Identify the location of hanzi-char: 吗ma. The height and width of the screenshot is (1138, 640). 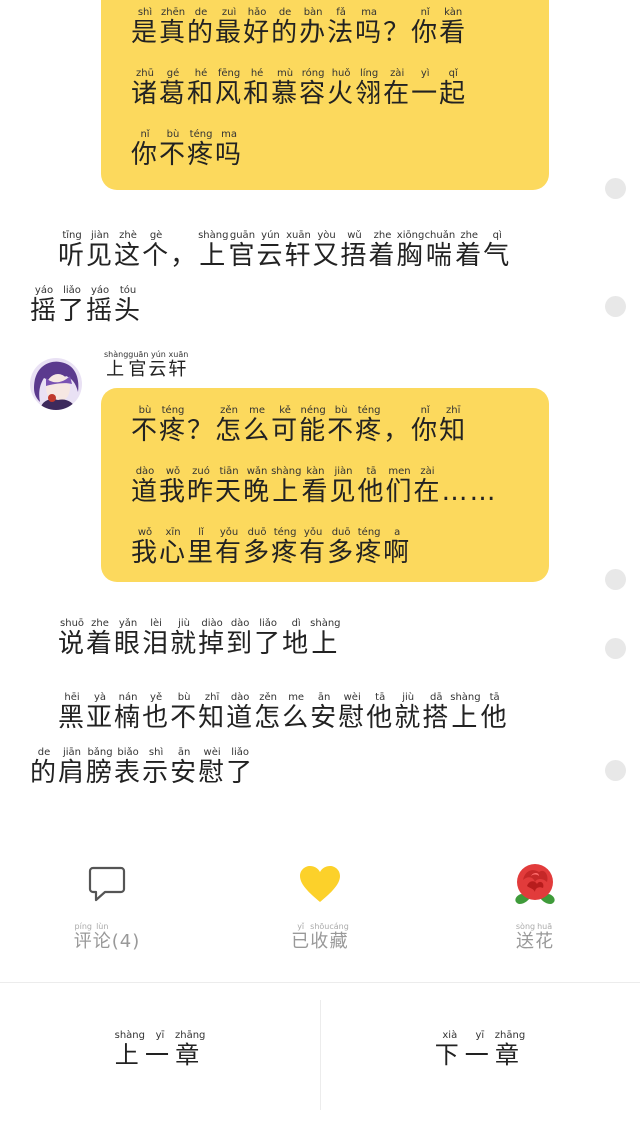
(229, 149).